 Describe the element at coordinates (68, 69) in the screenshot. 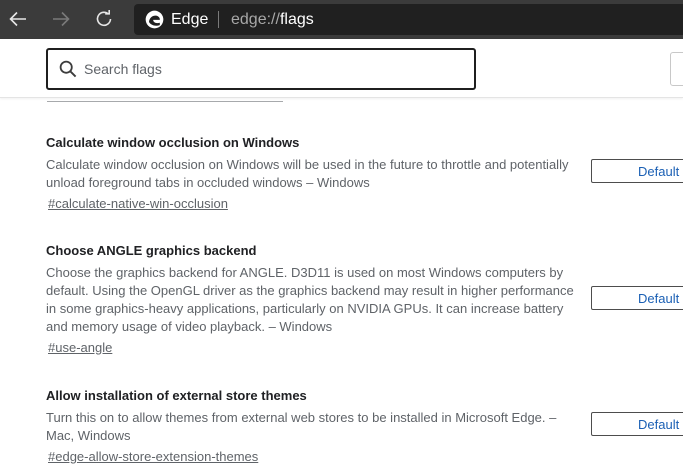

I see `search-icon` at that location.